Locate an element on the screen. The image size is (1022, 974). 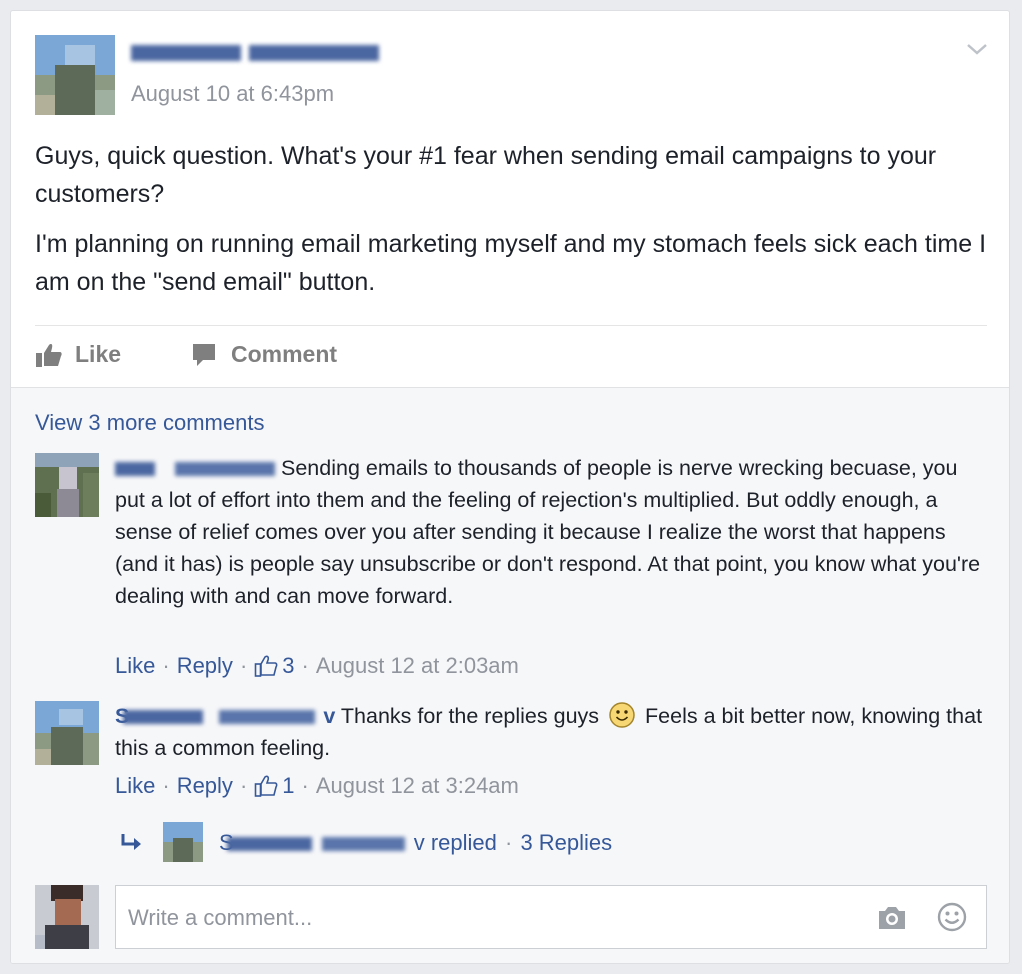
reply-arrow-icon is located at coordinates (132, 843).